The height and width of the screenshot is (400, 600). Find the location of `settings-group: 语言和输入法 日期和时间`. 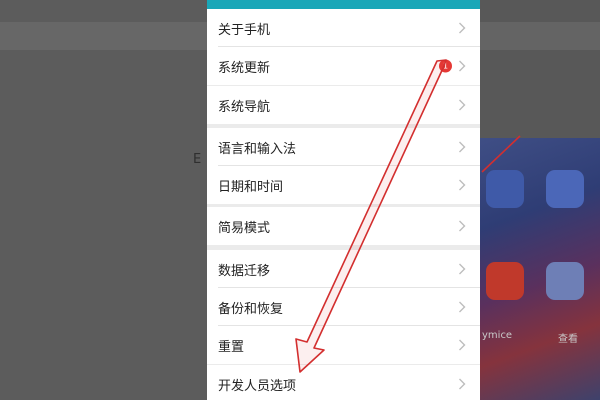

settings-group: 语言和输入法 日期和时间 is located at coordinates (343, 166).